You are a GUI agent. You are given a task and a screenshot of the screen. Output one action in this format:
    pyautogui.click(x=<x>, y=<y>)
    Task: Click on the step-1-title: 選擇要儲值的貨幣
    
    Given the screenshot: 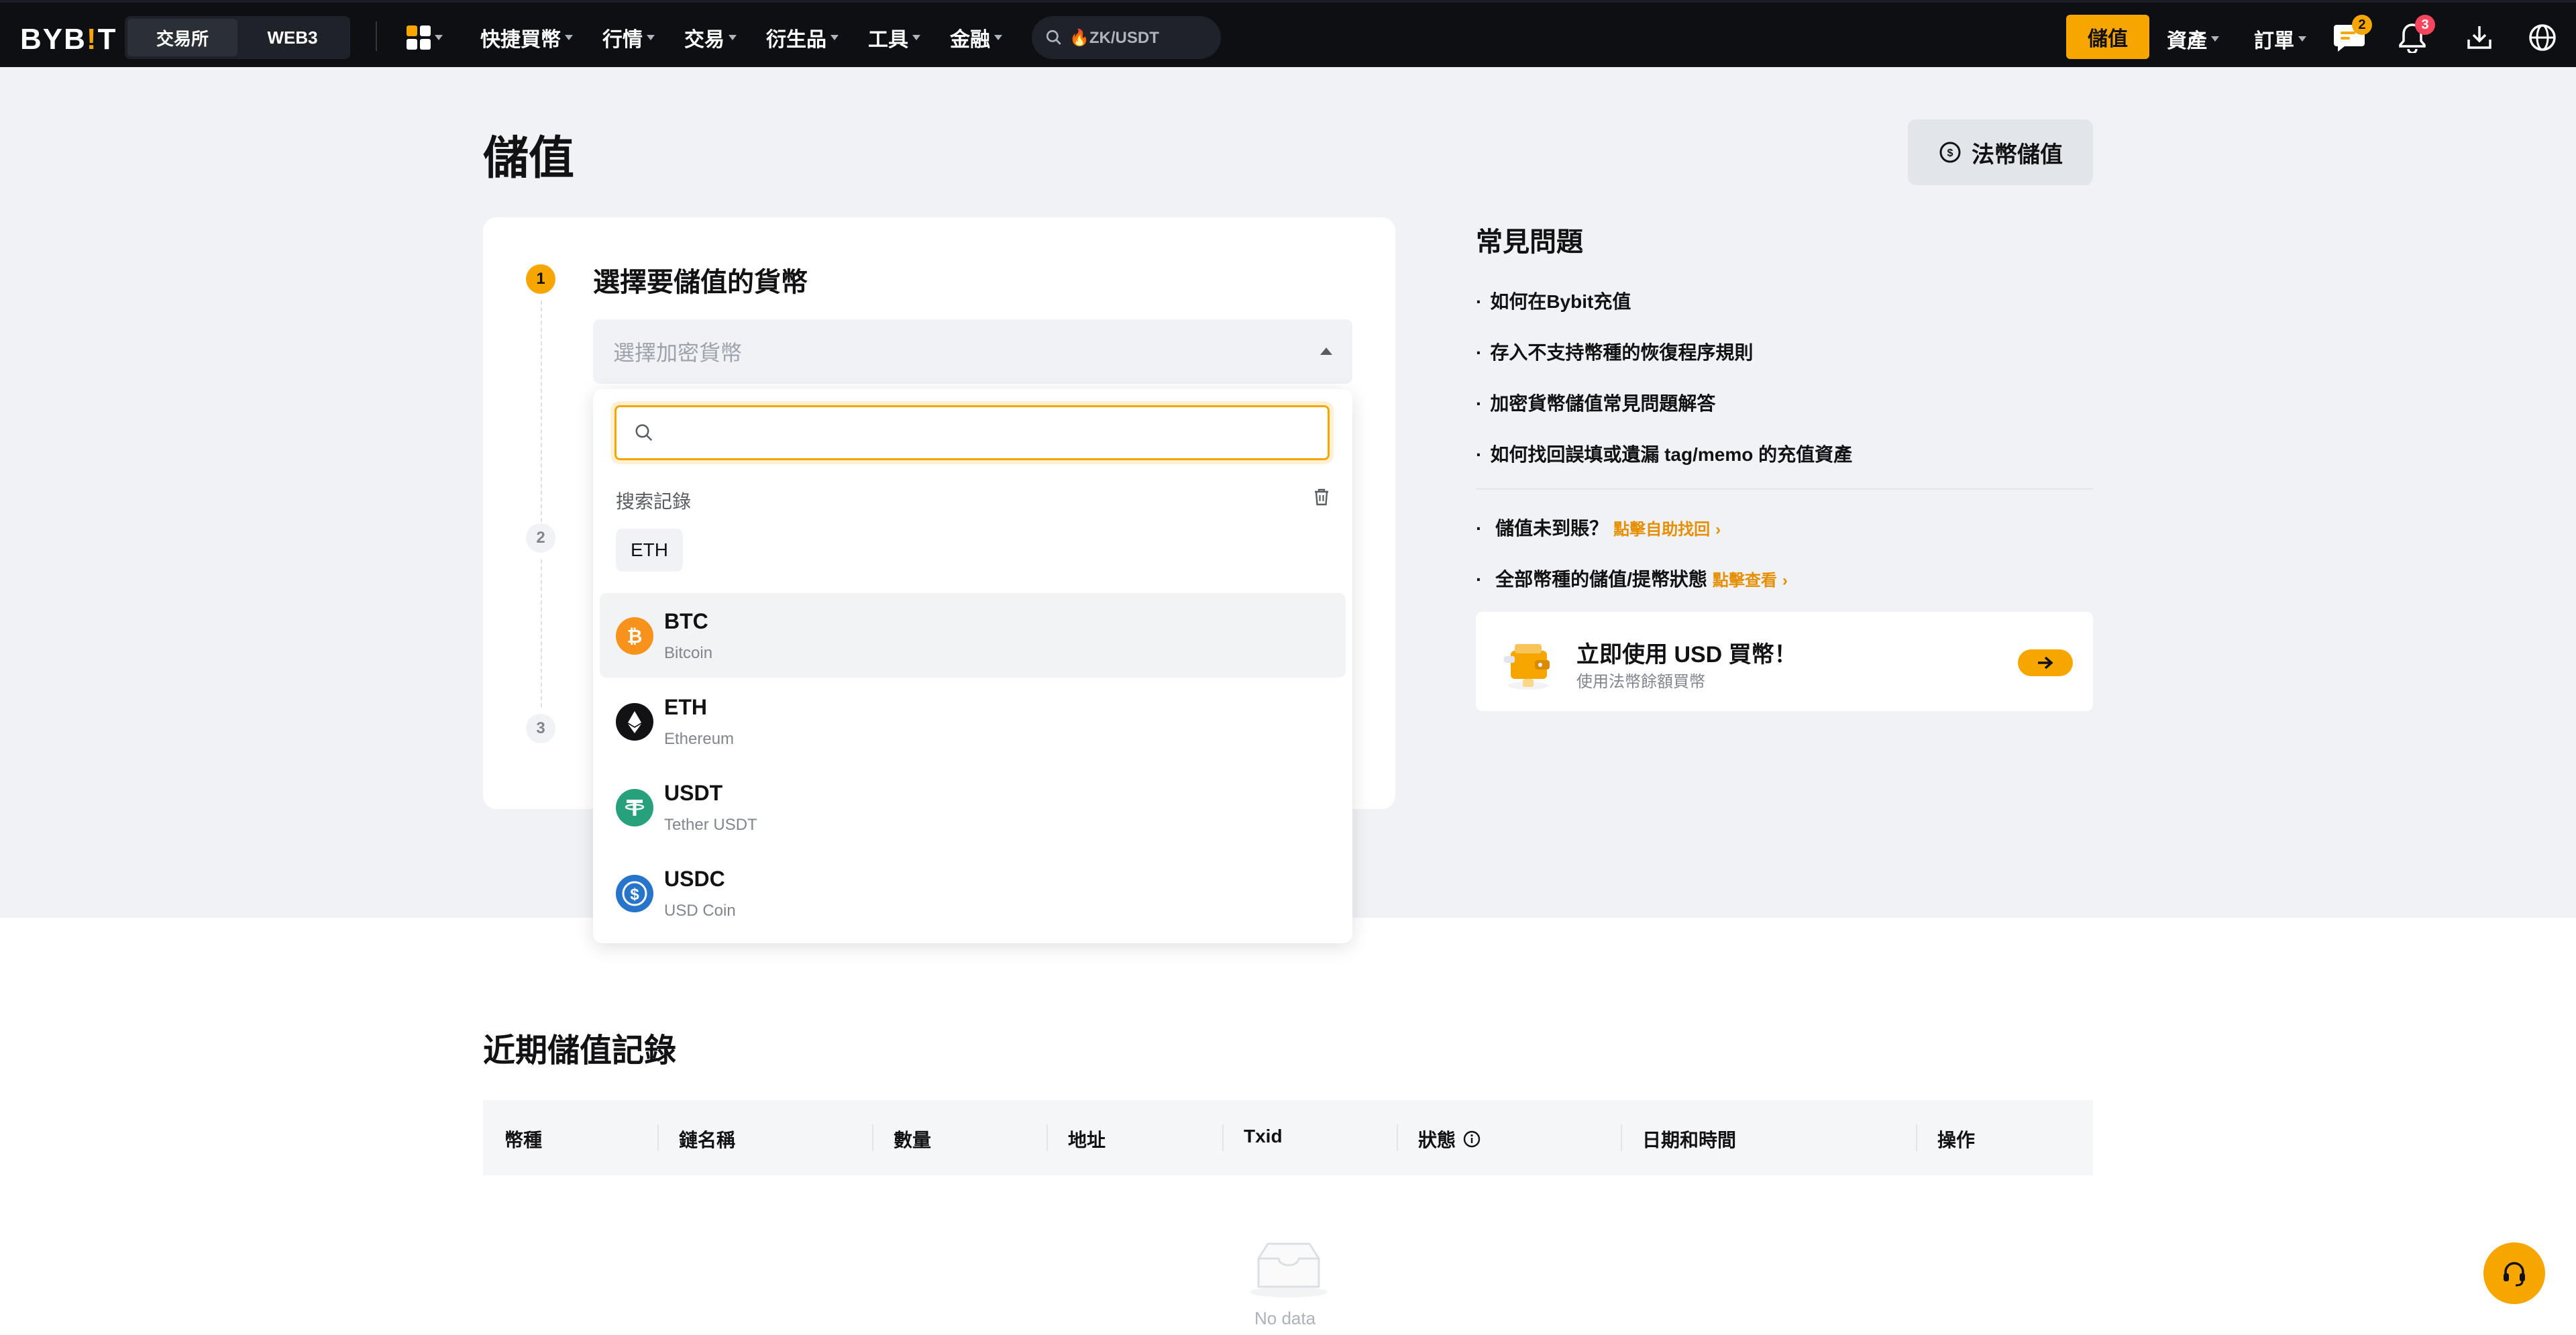 What is the action you would take?
    pyautogui.click(x=700, y=282)
    